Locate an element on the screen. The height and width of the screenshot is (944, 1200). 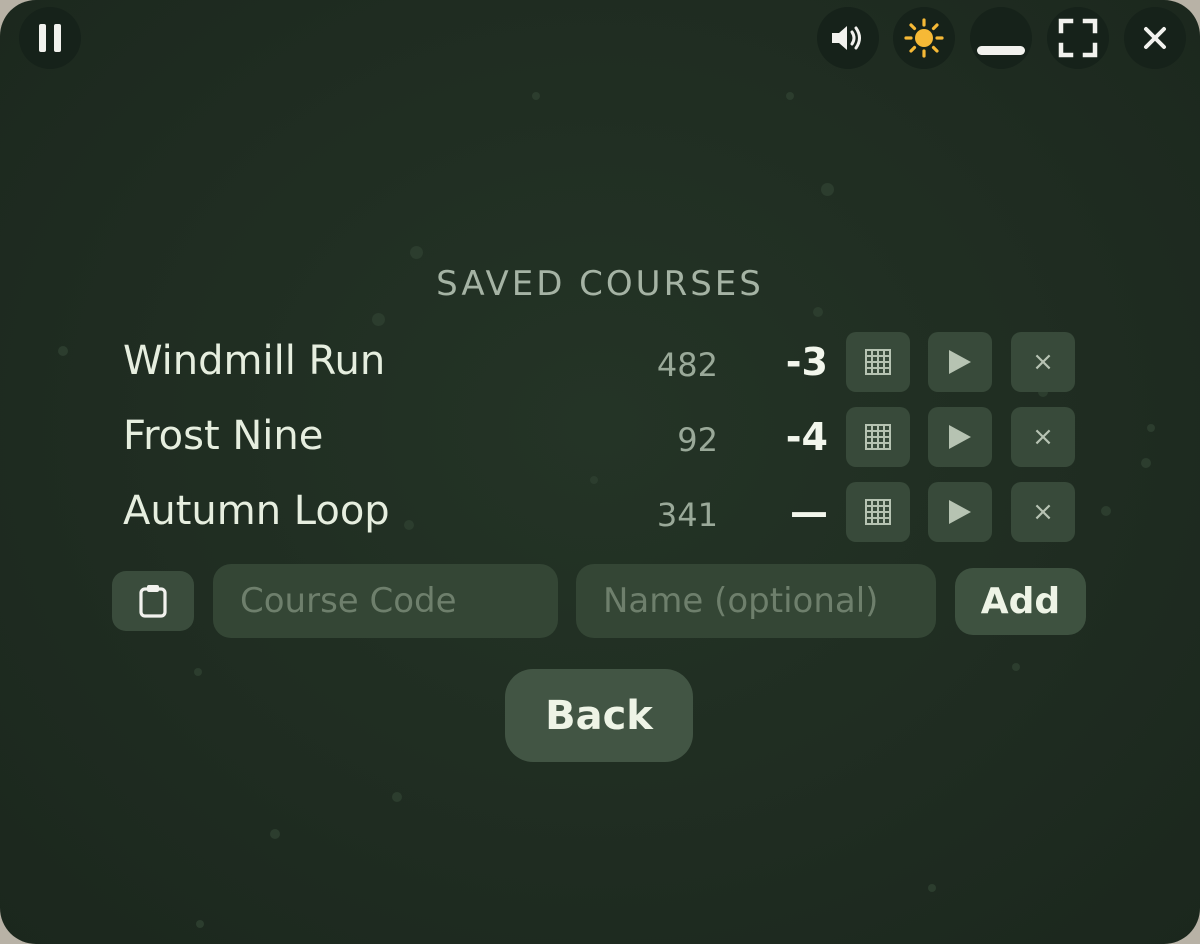
sound-button is located at coordinates (848, 38).